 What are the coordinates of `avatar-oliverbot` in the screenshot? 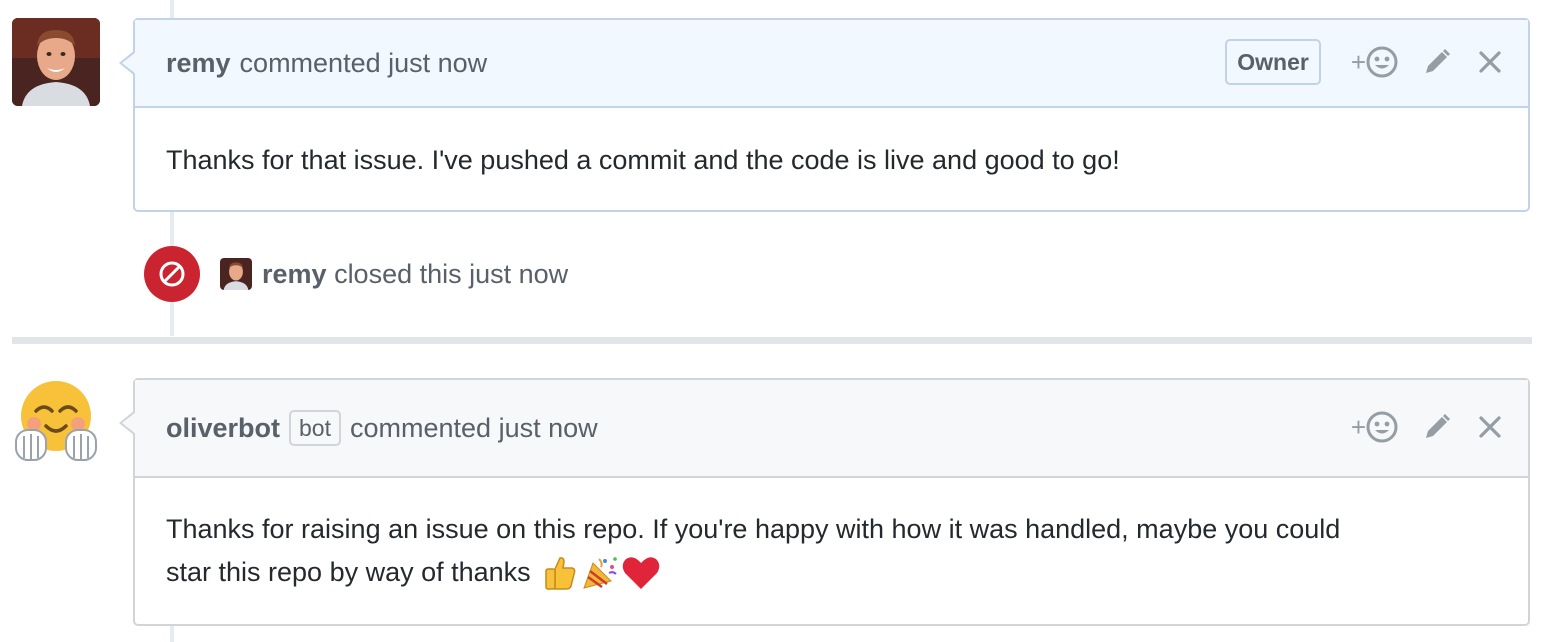 It's located at (56, 422).